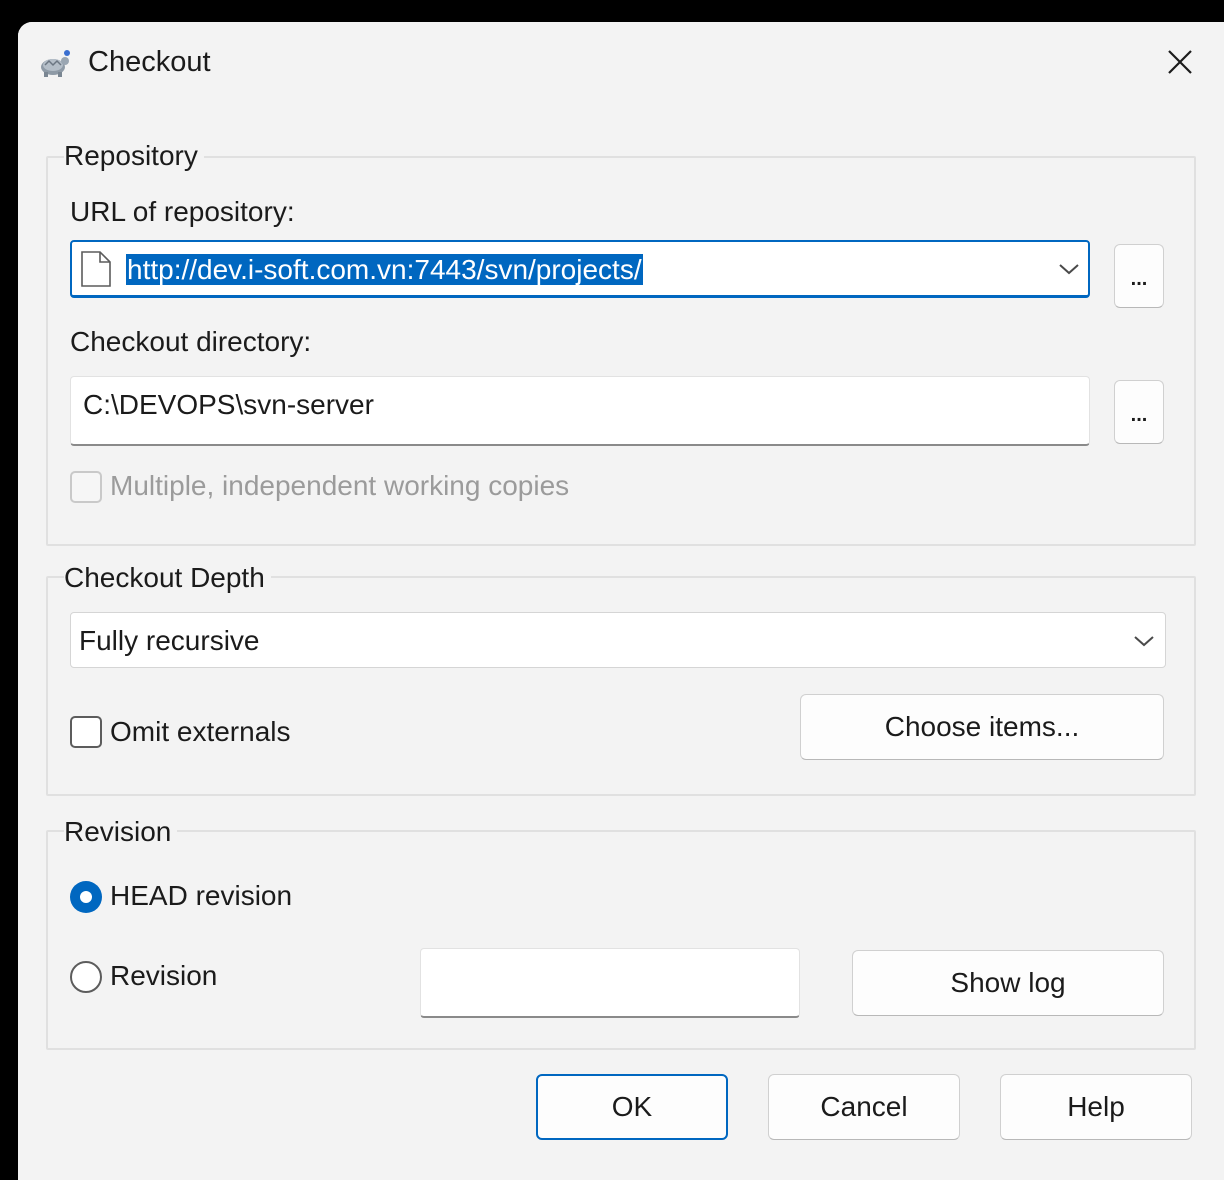 This screenshot has width=1224, height=1180. What do you see at coordinates (164, 975) in the screenshot?
I see `revision-label: Revision` at bounding box center [164, 975].